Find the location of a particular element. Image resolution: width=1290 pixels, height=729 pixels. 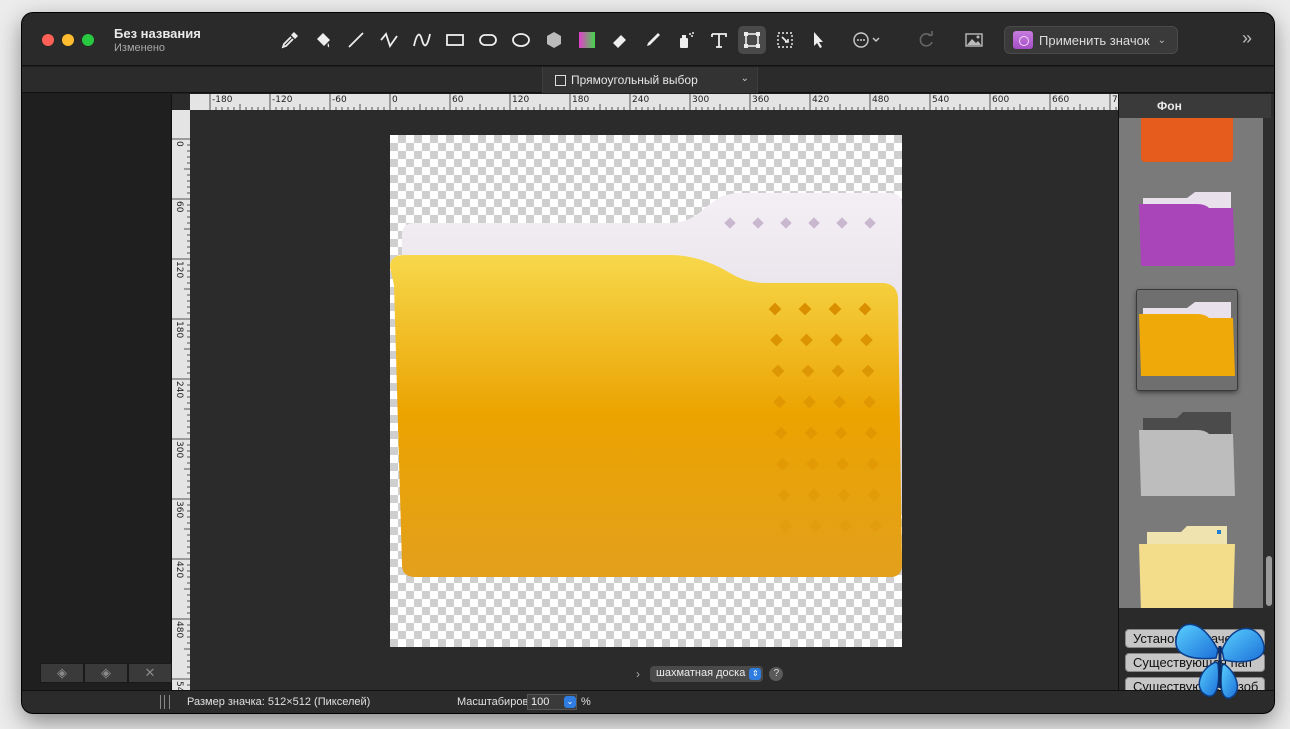

ellipse-tool-icon is located at coordinates (521, 40).